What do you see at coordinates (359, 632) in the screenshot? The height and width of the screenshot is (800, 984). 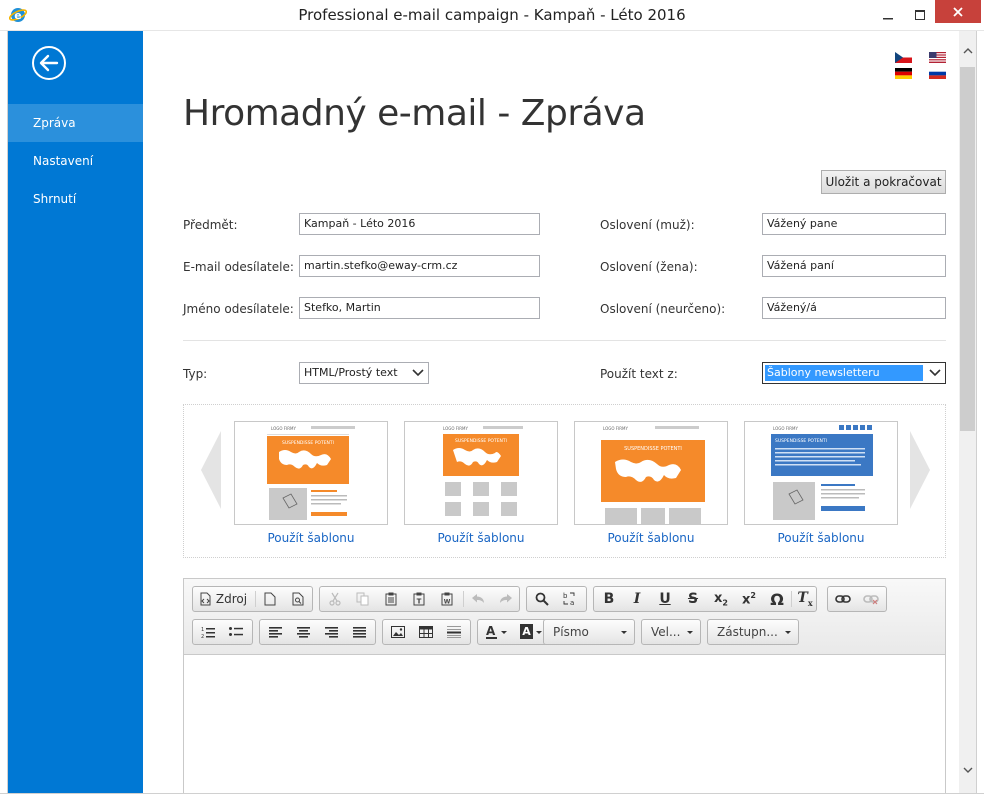 I see `align-justify-button` at bounding box center [359, 632].